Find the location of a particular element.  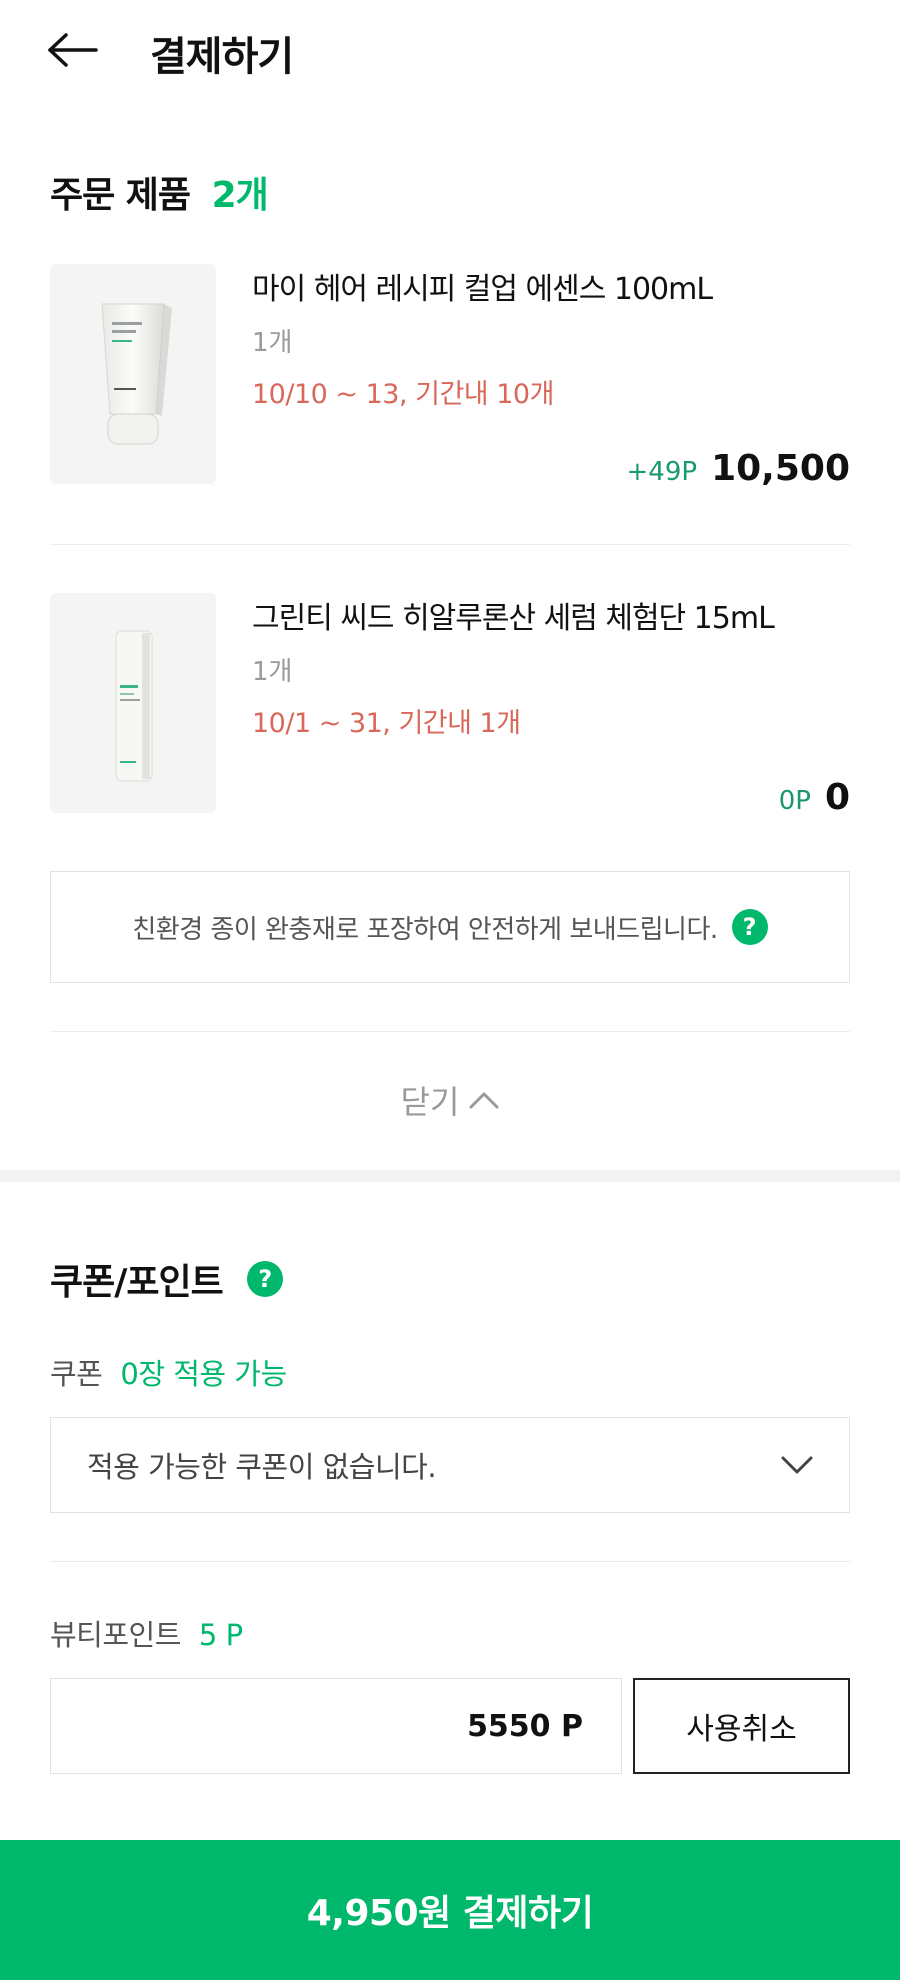

close-label: 닫기 is located at coordinates (430, 1102).